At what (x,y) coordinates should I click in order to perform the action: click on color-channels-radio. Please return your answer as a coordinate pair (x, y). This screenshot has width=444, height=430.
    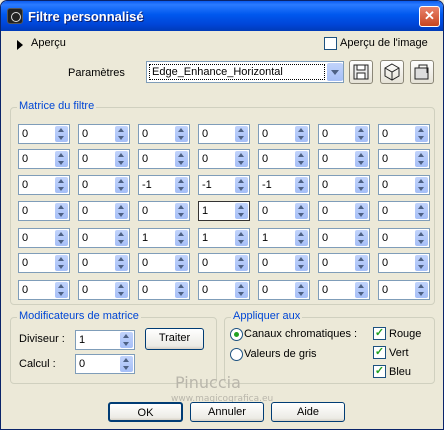
    Looking at the image, I should click on (236, 334).